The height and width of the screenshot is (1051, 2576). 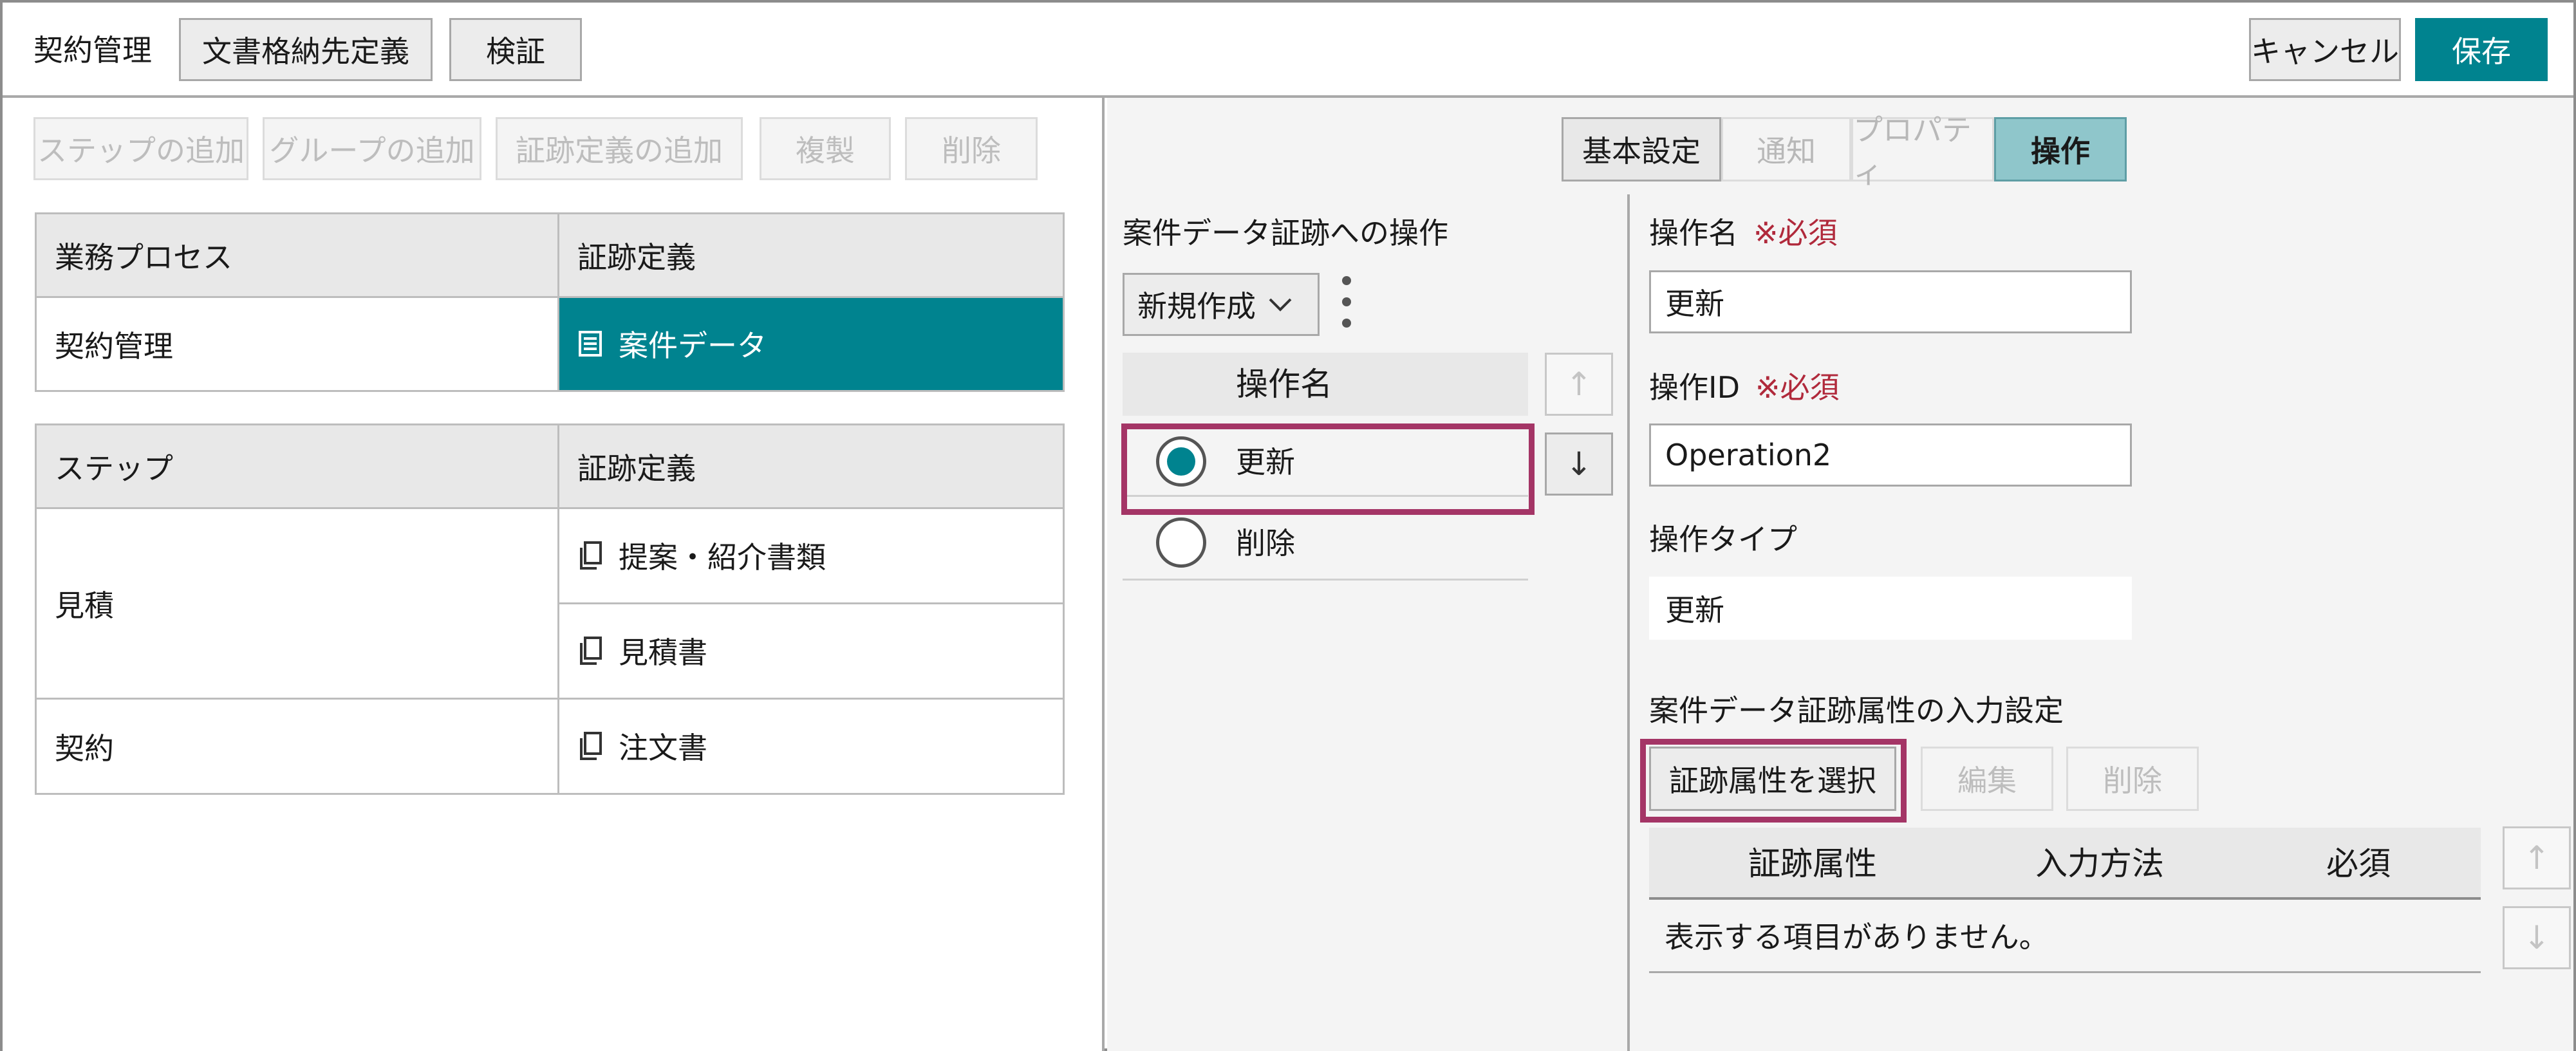 I want to click on add-step-button: ステップの追加, so click(x=140, y=148).